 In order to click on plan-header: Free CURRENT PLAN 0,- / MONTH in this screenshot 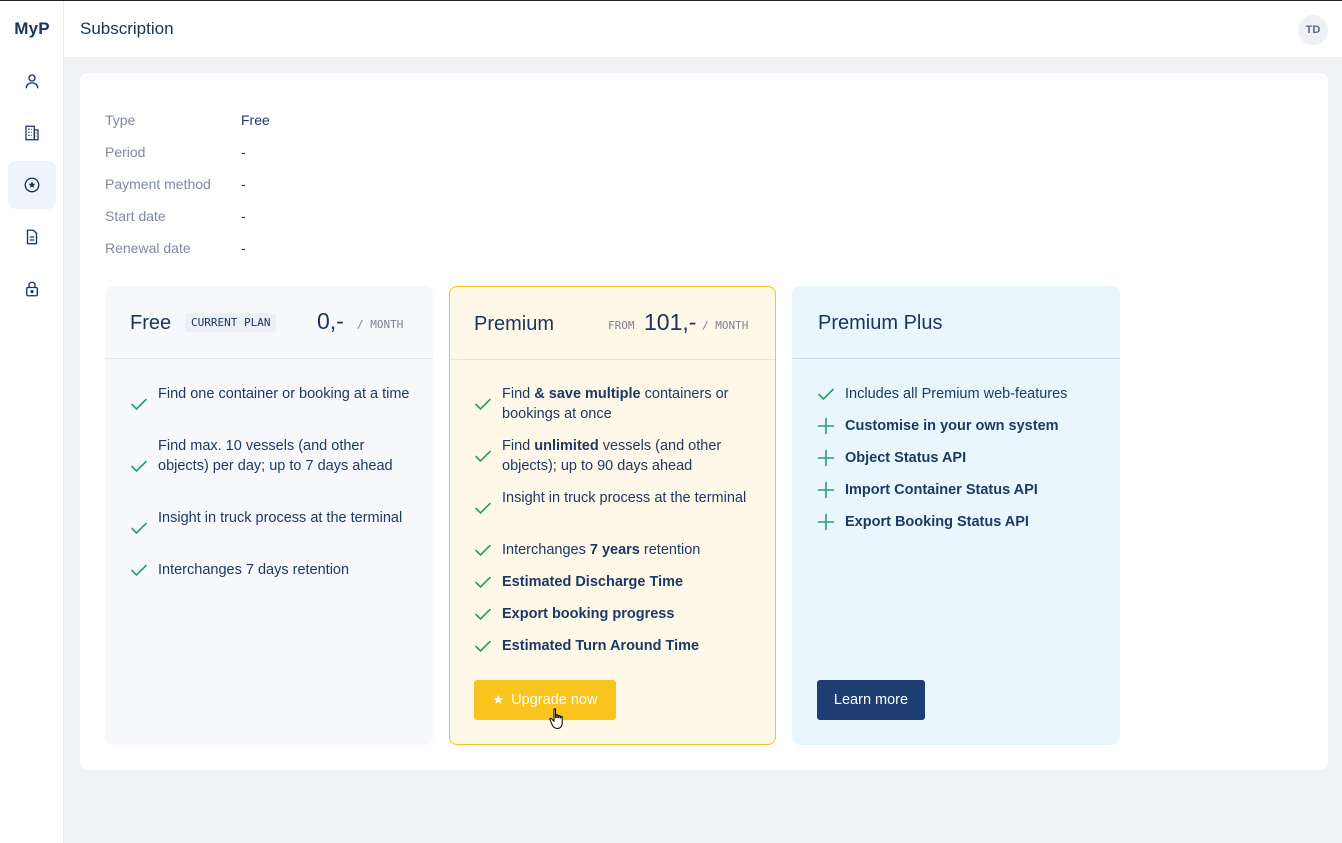, I will do `click(269, 322)`.